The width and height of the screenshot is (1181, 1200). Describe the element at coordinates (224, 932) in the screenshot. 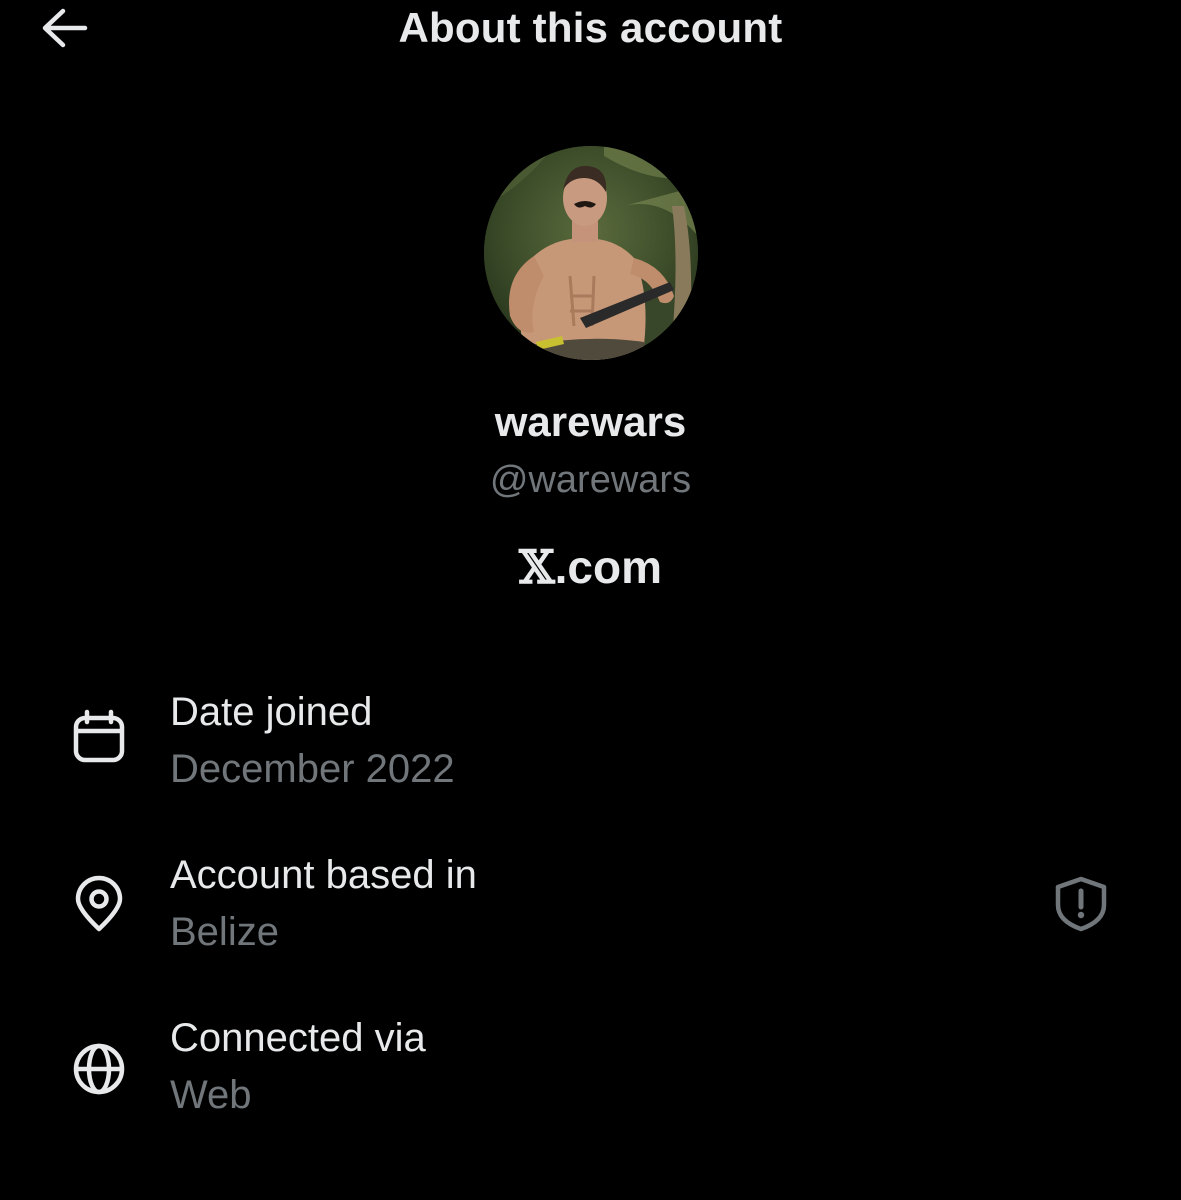

I see `detail-value: Belize` at that location.